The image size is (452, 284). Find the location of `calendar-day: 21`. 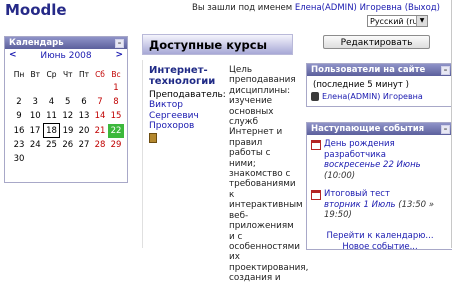

calendar-day: 21 is located at coordinates (100, 131).